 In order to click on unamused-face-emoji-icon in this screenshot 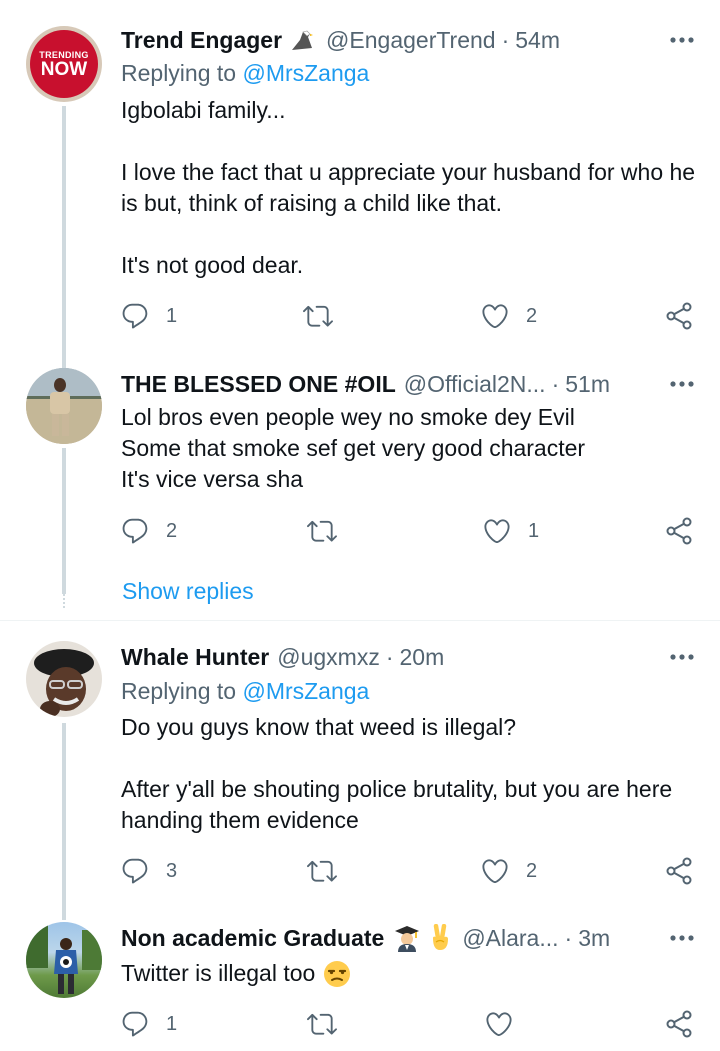, I will do `click(337, 974)`.